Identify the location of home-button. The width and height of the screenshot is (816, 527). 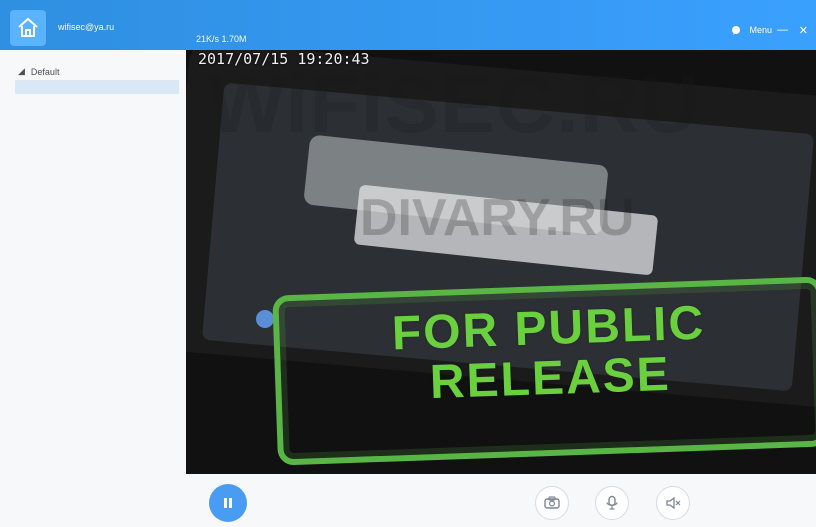
(28, 28).